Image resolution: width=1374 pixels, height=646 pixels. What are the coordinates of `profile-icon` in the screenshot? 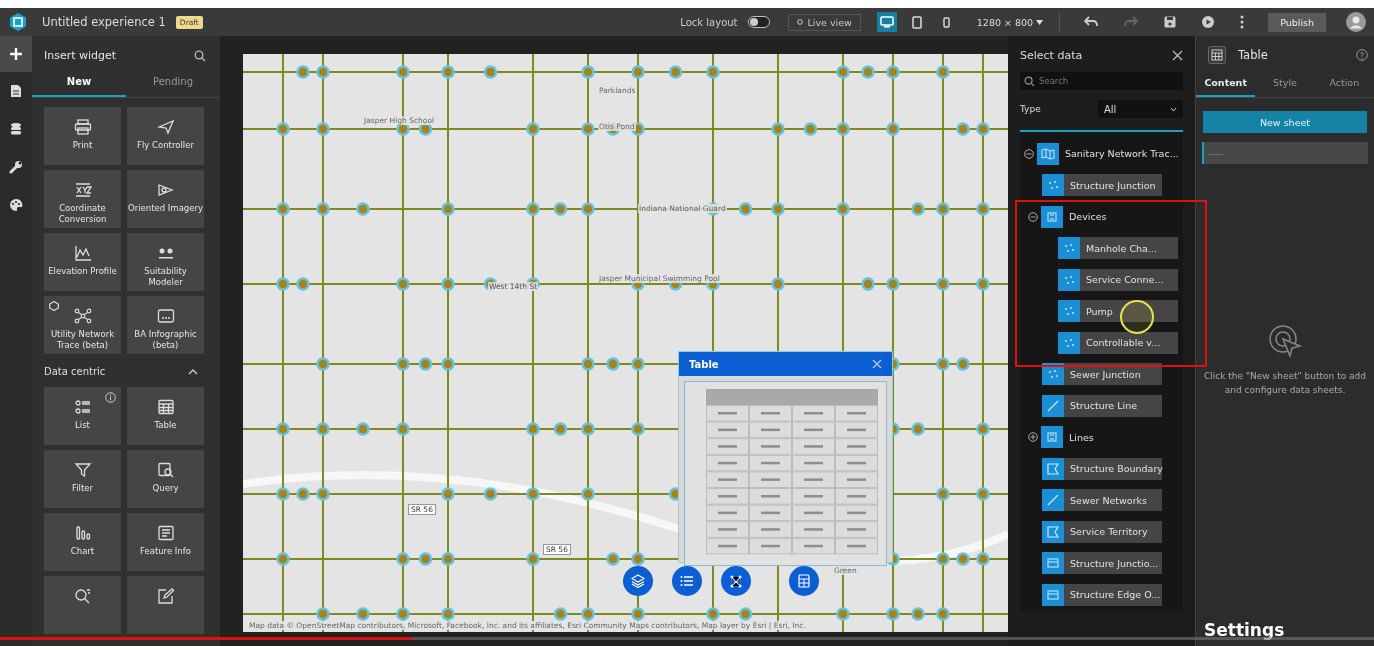 It's located at (82, 253).